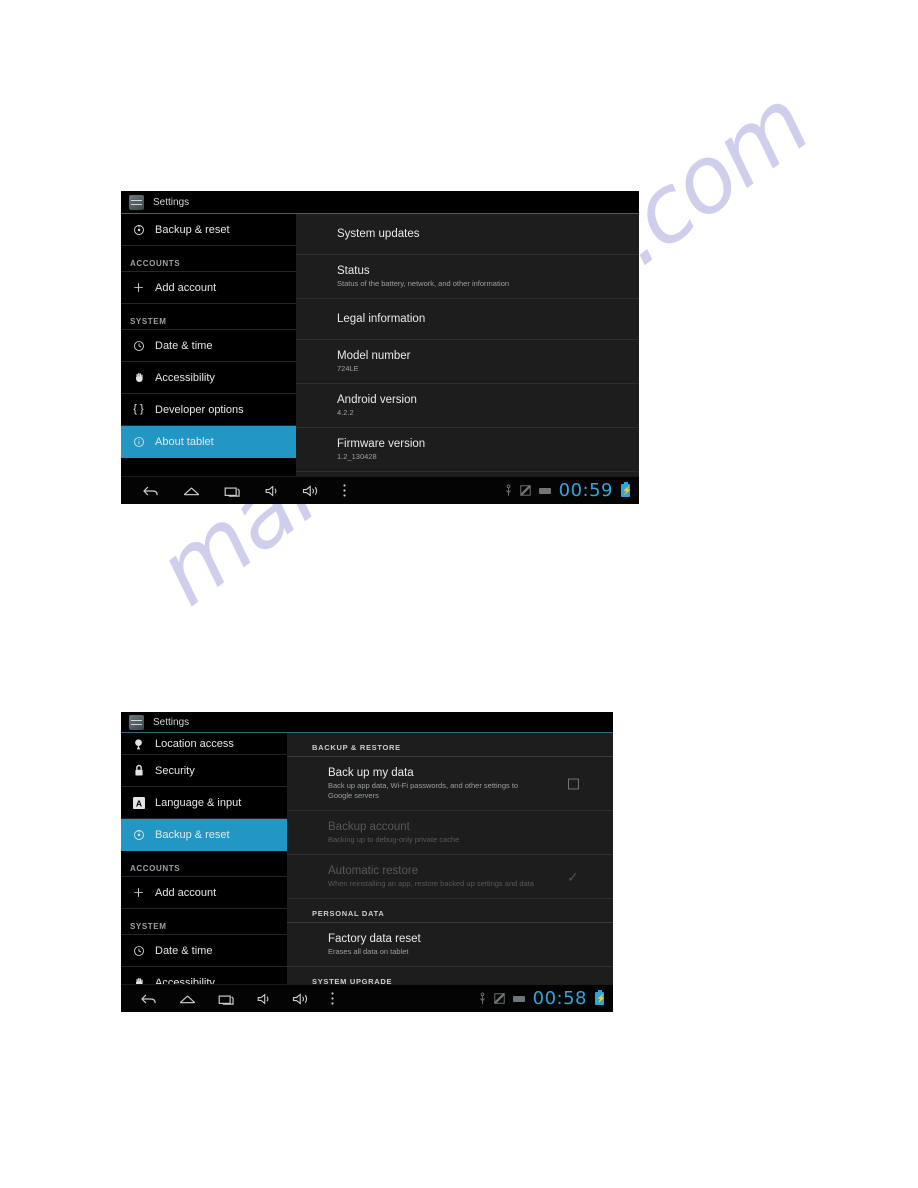 Image resolution: width=918 pixels, height=1188 pixels. I want to click on sidebar-item-location-access: Location access, so click(204, 744).